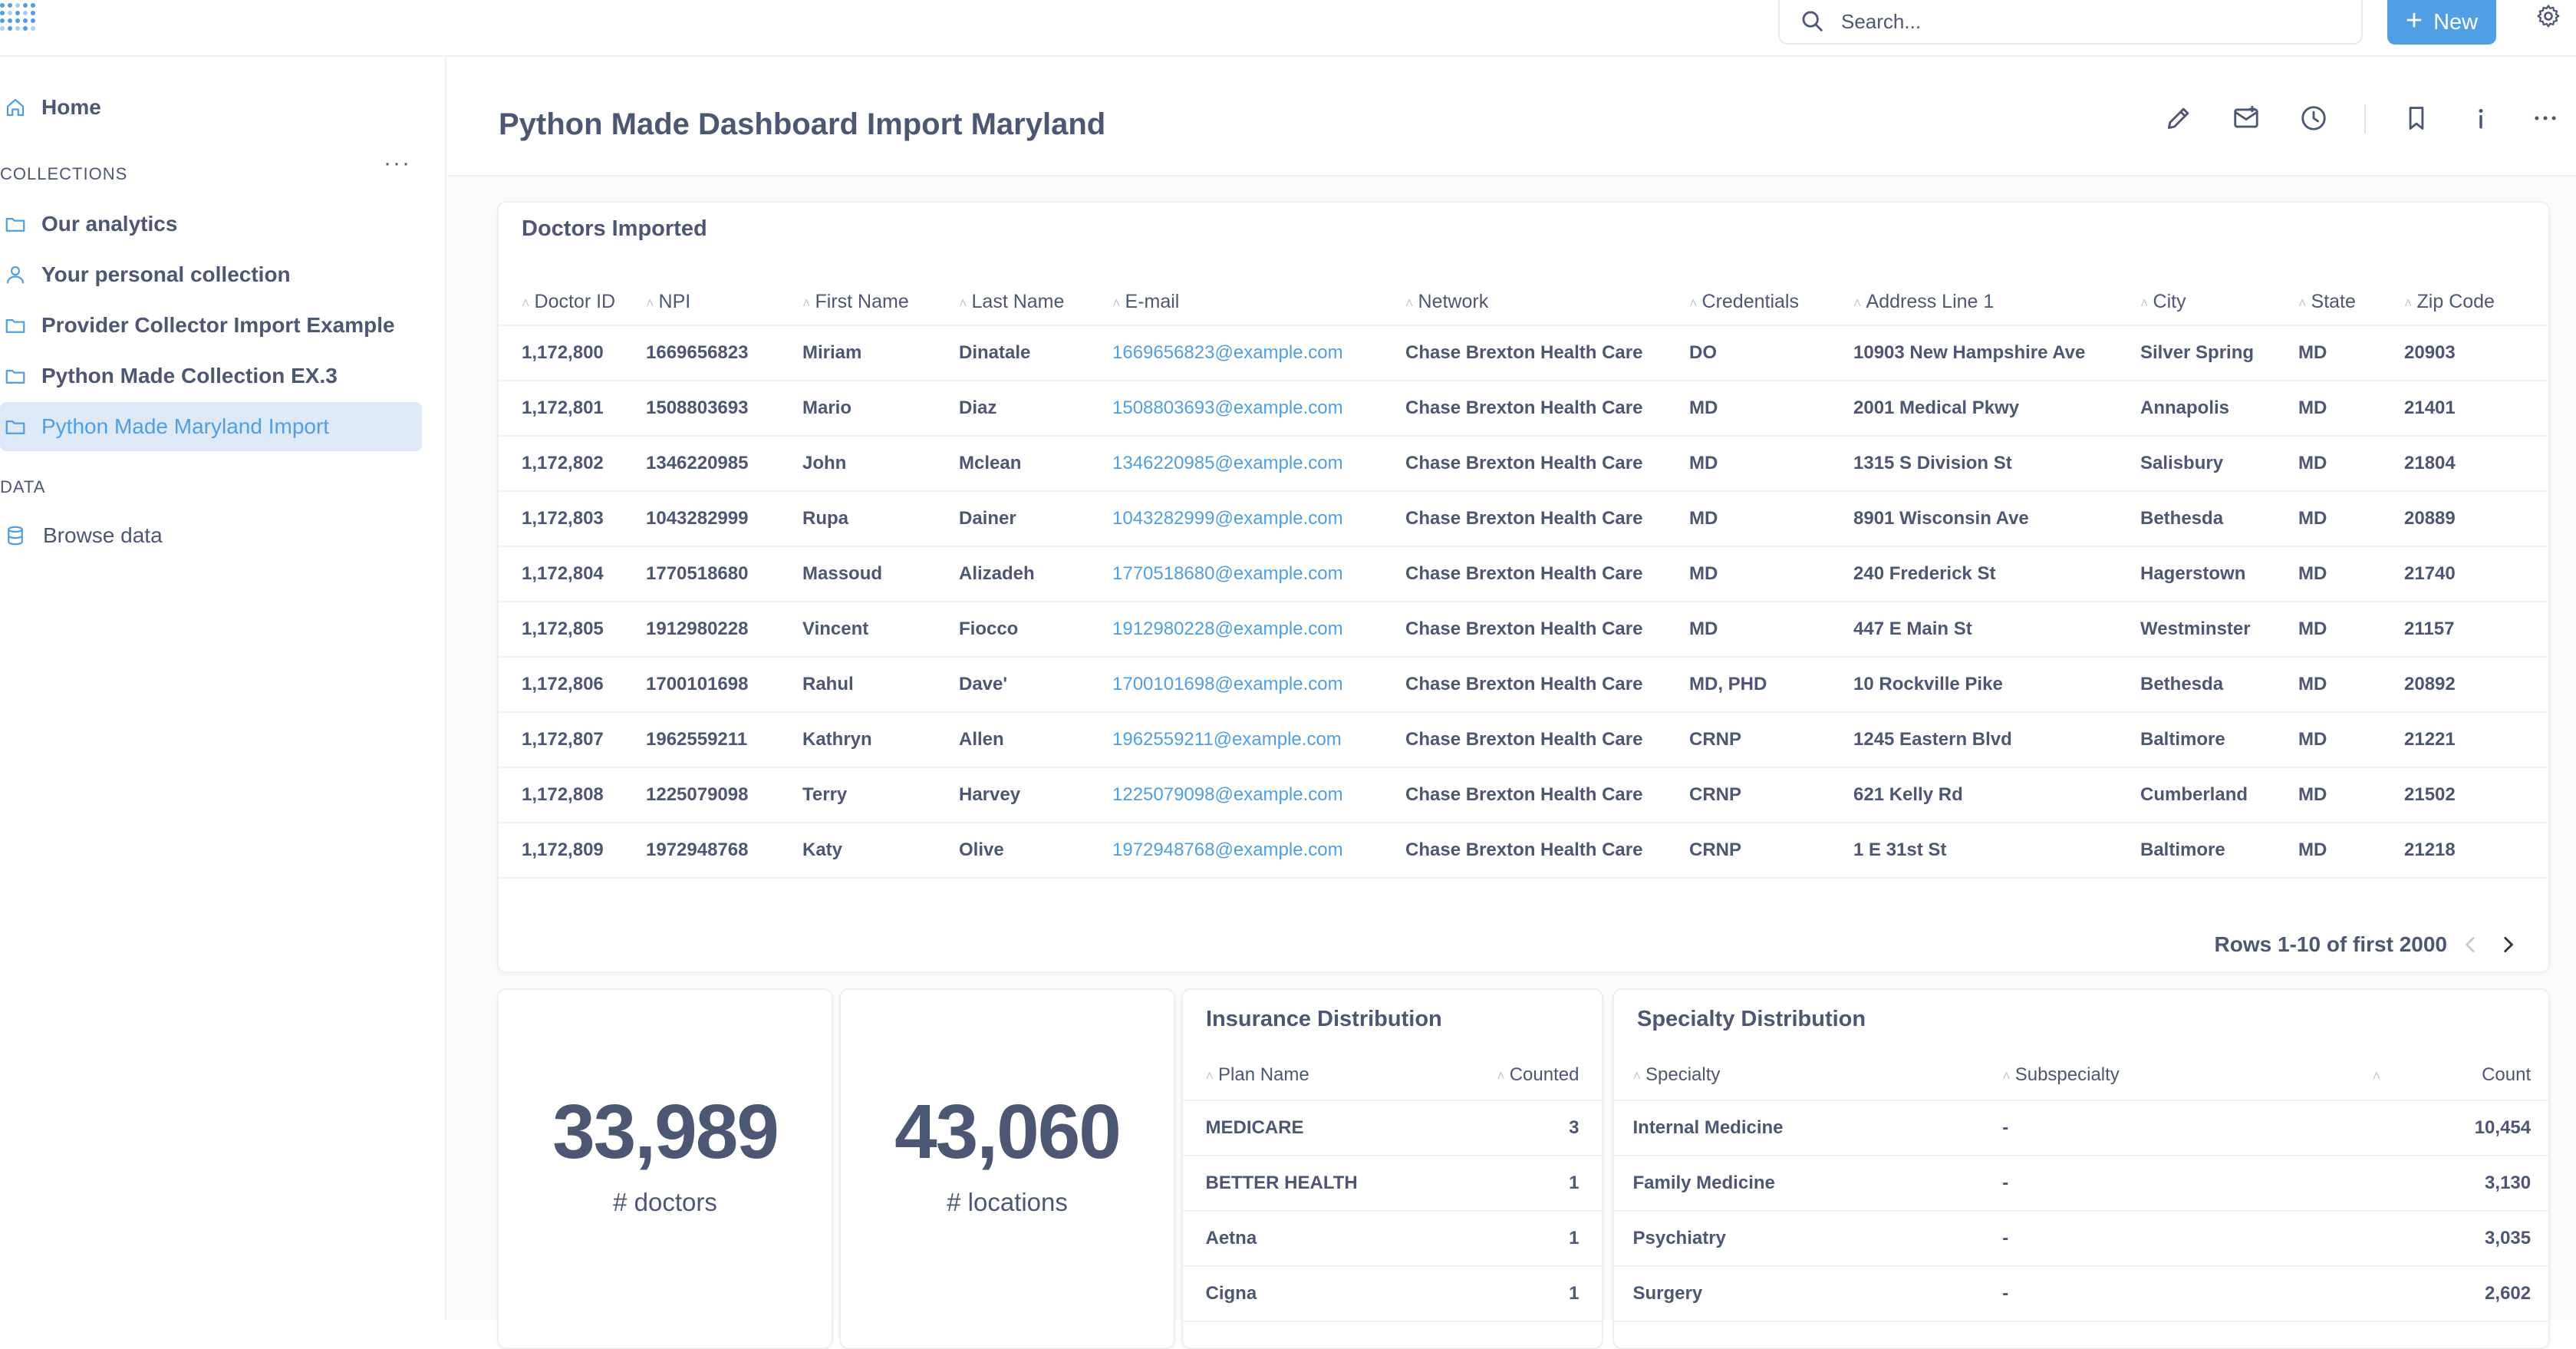  I want to click on table-row: Internal Medicine -10,454, so click(2081, 1128).